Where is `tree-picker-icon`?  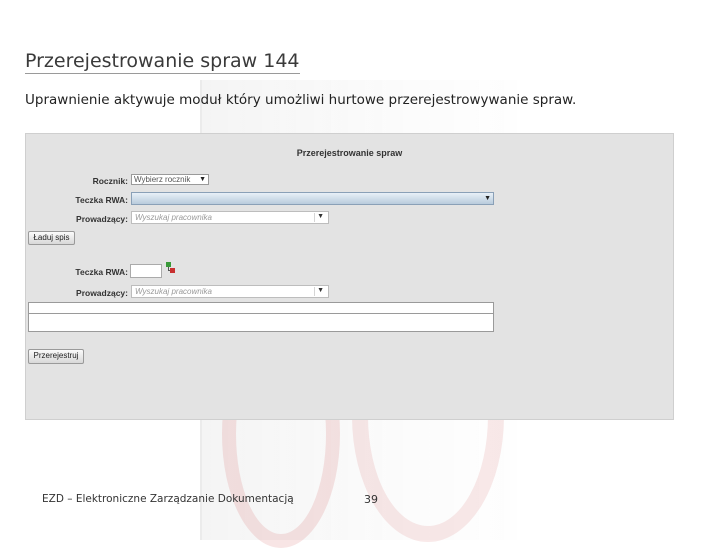 tree-picker-icon is located at coordinates (171, 268).